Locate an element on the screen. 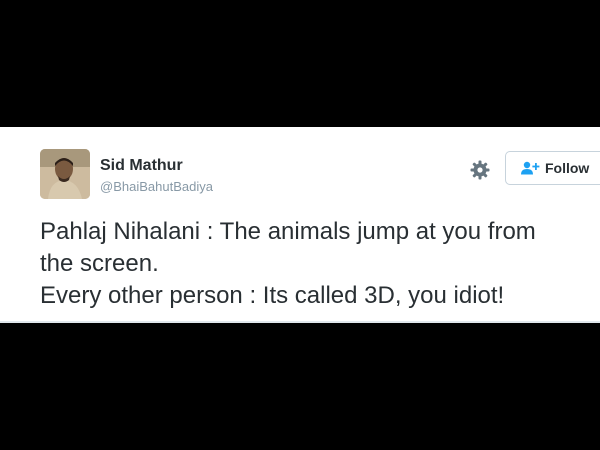  user-display-name: Sid Mathur is located at coordinates (141, 166).